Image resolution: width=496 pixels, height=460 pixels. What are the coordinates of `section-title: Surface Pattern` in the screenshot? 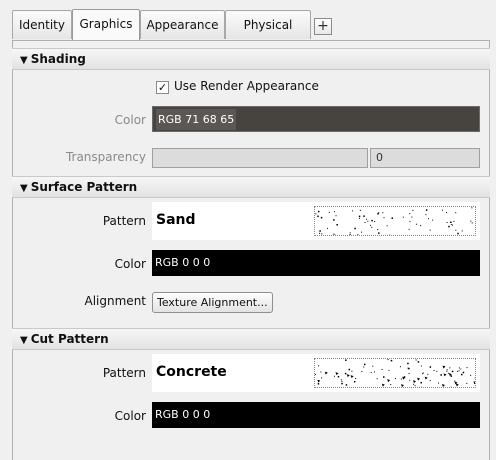 It's located at (84, 187).